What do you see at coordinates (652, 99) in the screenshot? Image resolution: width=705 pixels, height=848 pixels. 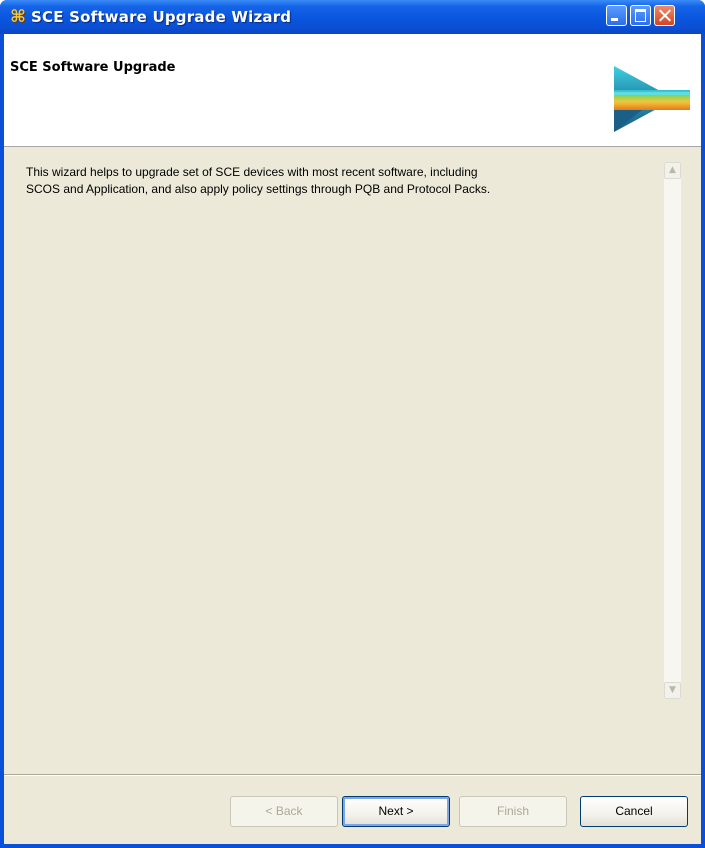 I see `wizard-banner-icon` at bounding box center [652, 99].